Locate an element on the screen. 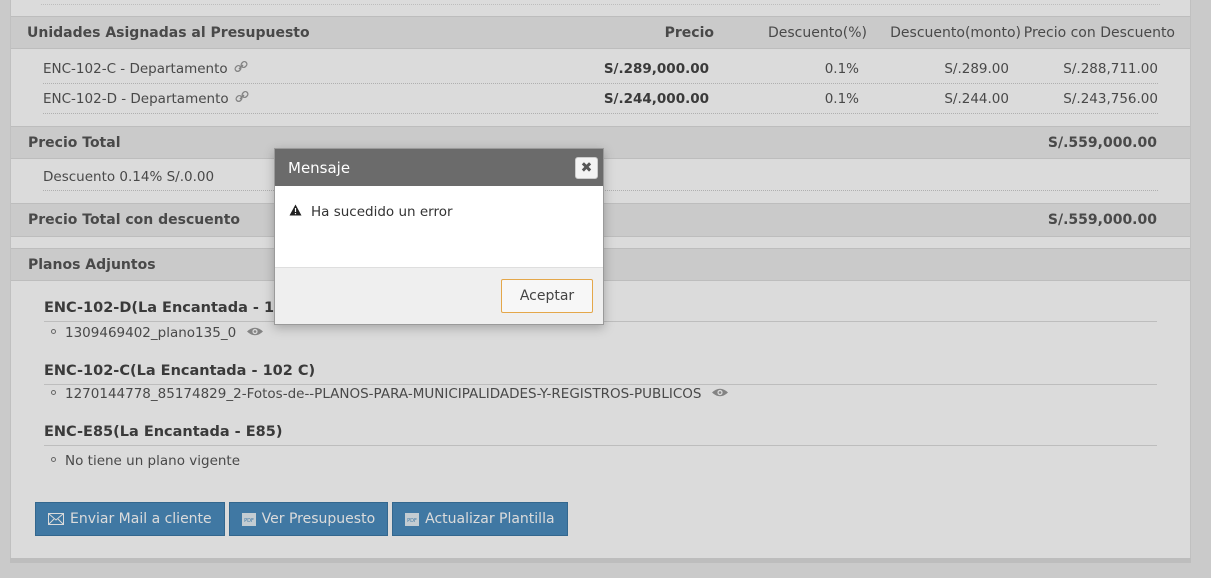 This screenshot has height=578, width=1211. dialog-message: Ha sucedido un error is located at coordinates (371, 212).